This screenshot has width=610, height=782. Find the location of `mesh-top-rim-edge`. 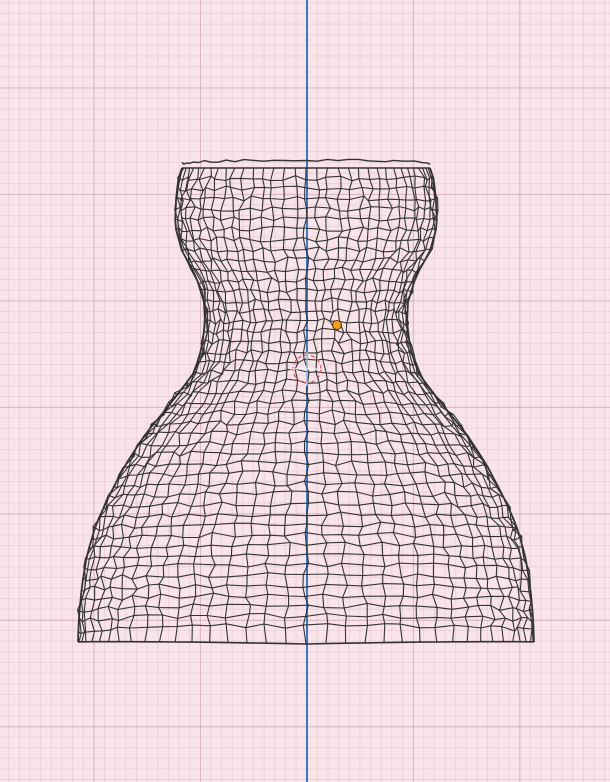

mesh-top-rim-edge is located at coordinates (306, 161).